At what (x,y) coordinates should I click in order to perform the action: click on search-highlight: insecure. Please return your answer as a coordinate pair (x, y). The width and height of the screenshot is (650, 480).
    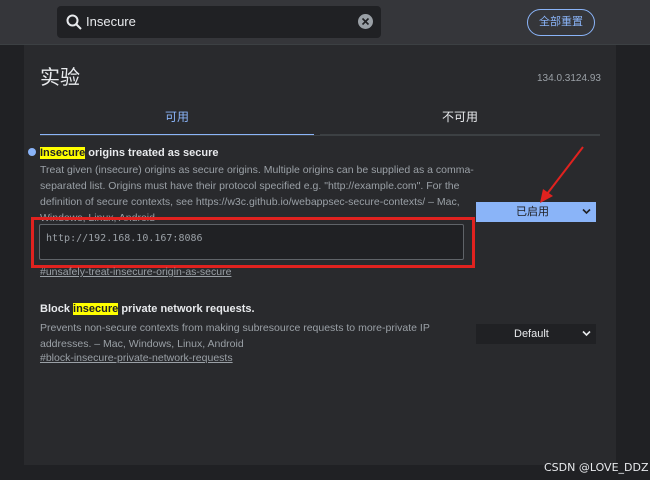
    Looking at the image, I should click on (96, 309).